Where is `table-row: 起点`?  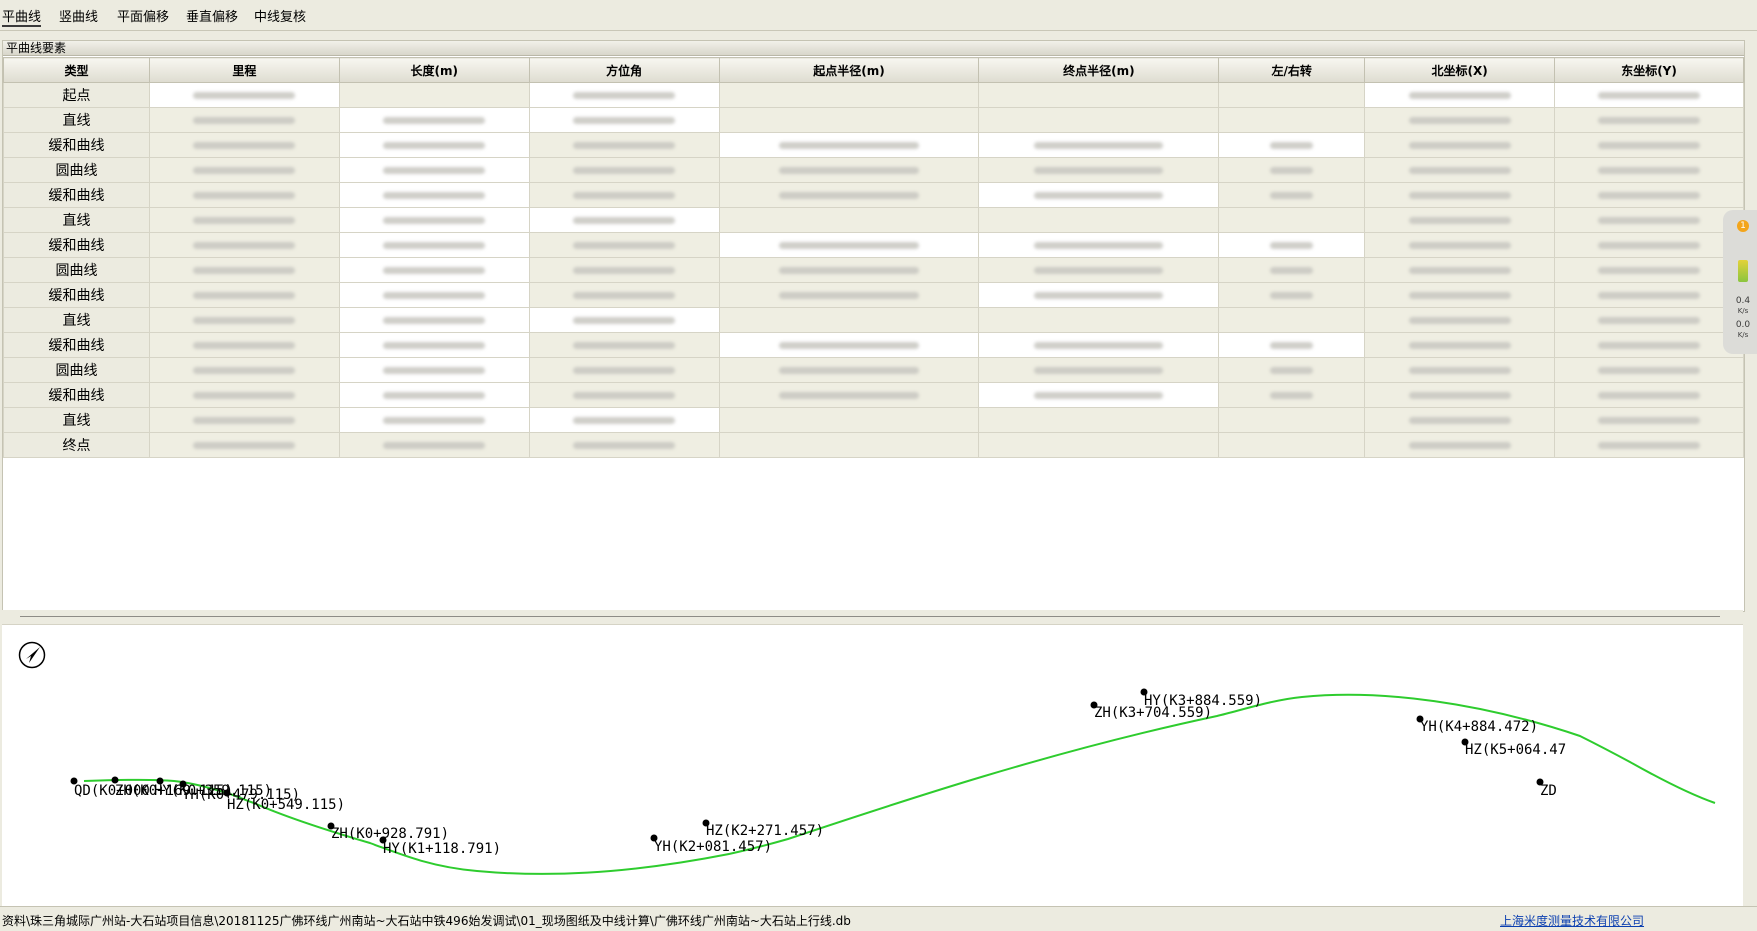
table-row: 起点 is located at coordinates (873, 95).